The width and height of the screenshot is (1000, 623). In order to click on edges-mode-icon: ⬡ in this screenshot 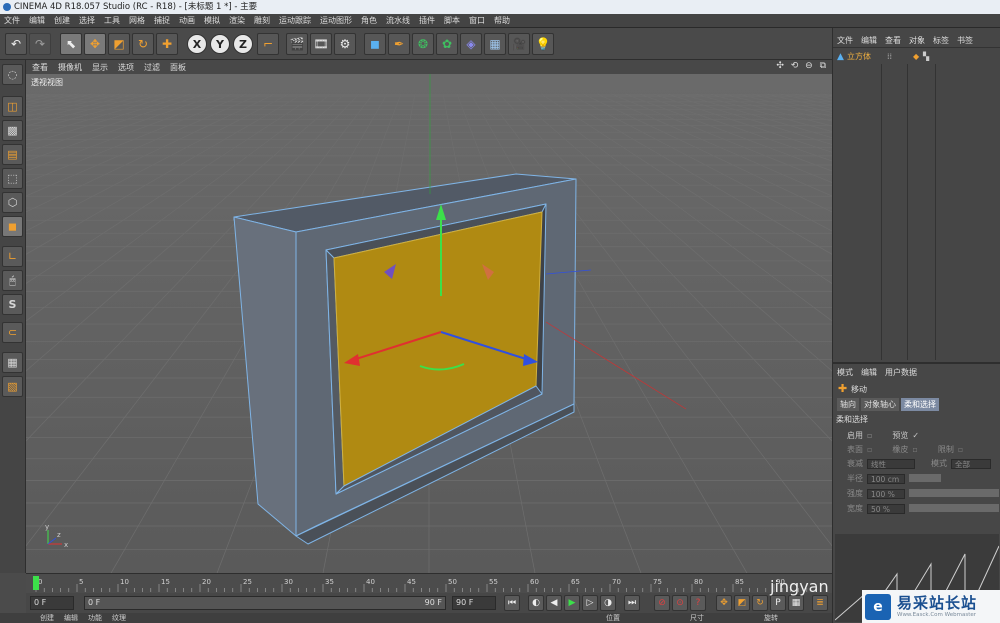, I will do `click(12, 202)`.